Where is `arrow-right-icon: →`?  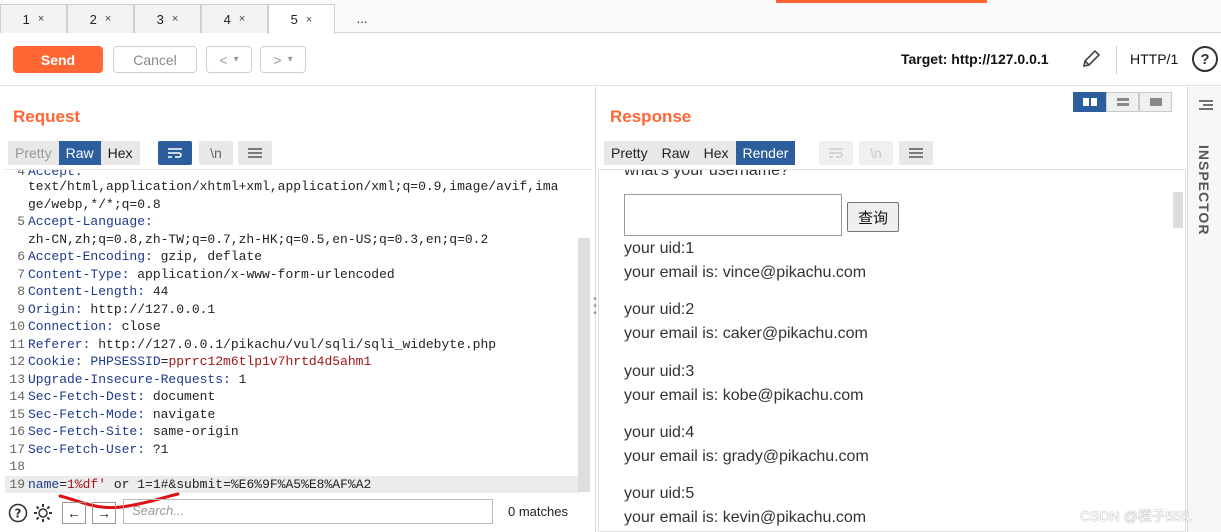
arrow-right-icon: → is located at coordinates (104, 513).